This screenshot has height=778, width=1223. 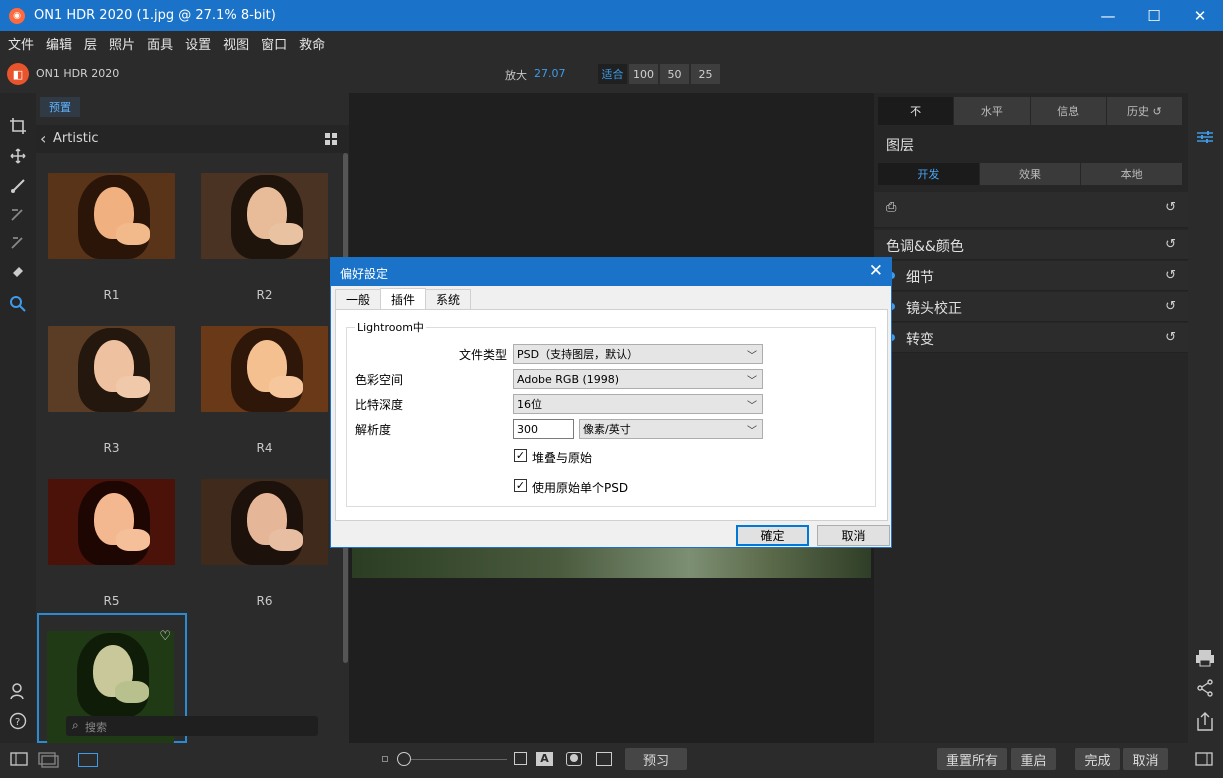 I want to click on resolution-unit-select: 像素/英寸 ﹀, so click(x=671, y=429).